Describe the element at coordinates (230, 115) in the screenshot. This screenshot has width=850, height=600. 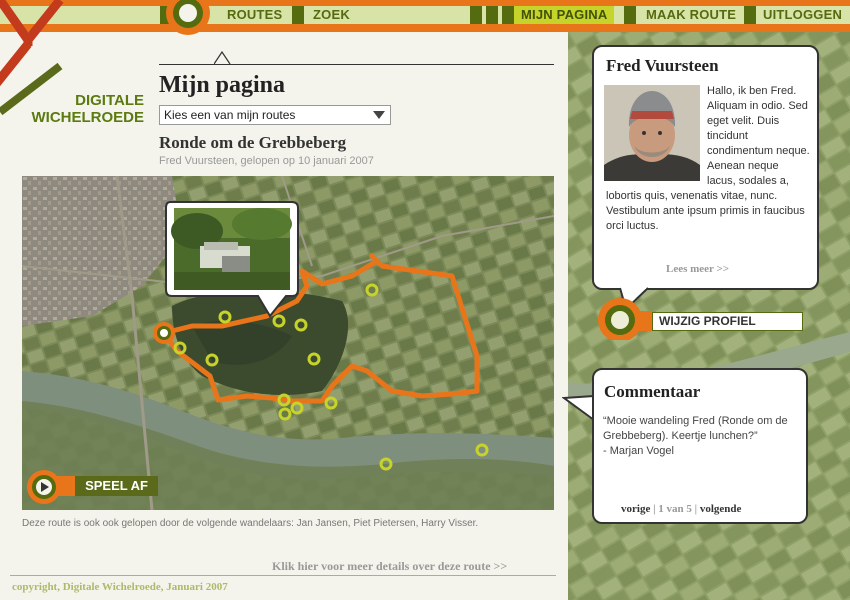
I see `route-select-value: Kies een van mijn routes` at that location.